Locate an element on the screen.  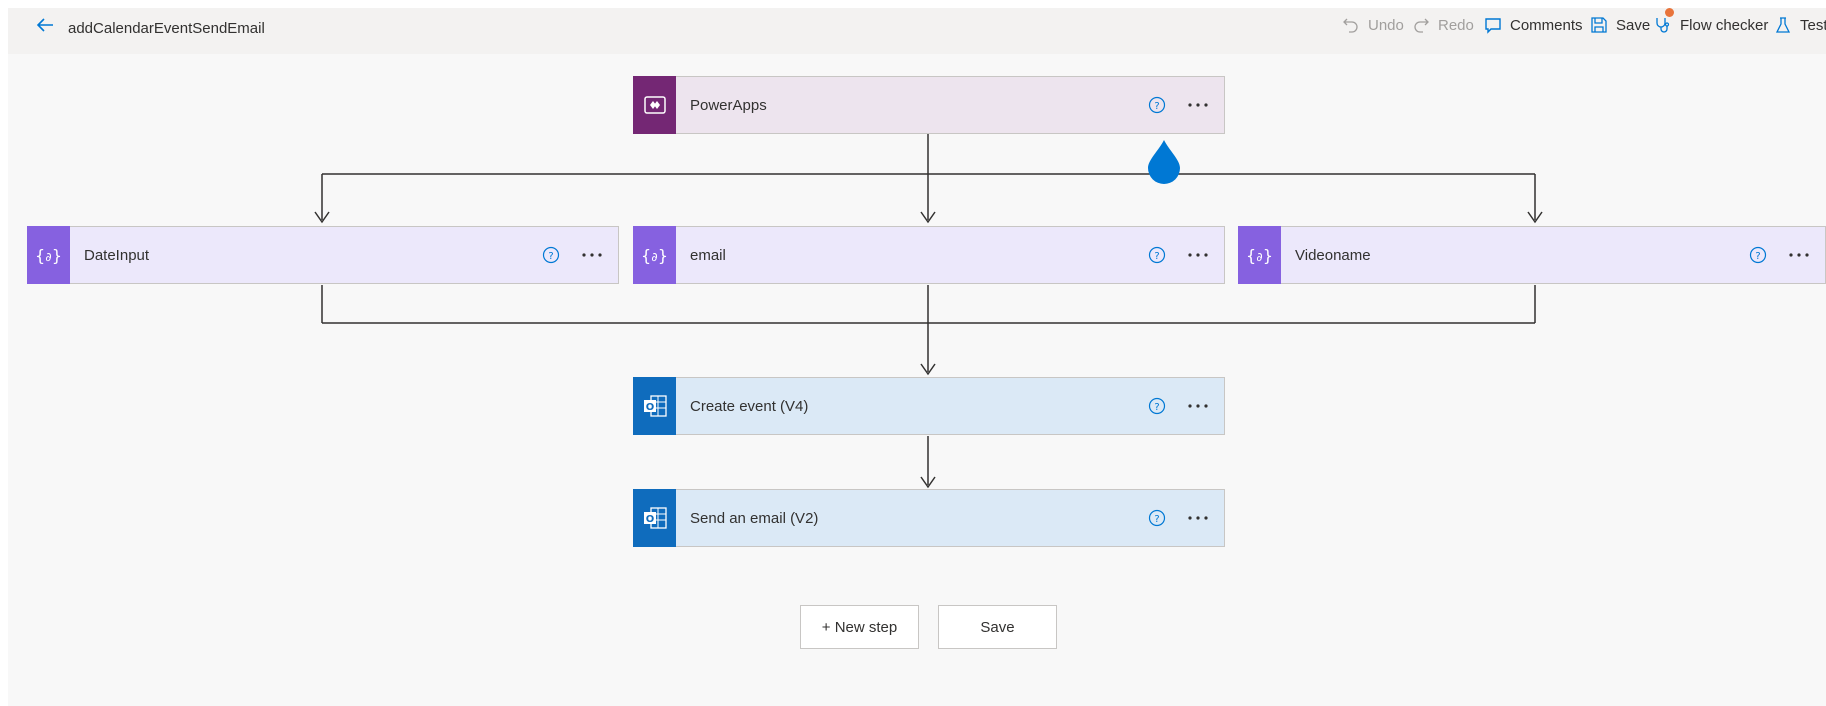
save-button: Save is located at coordinates (997, 627).